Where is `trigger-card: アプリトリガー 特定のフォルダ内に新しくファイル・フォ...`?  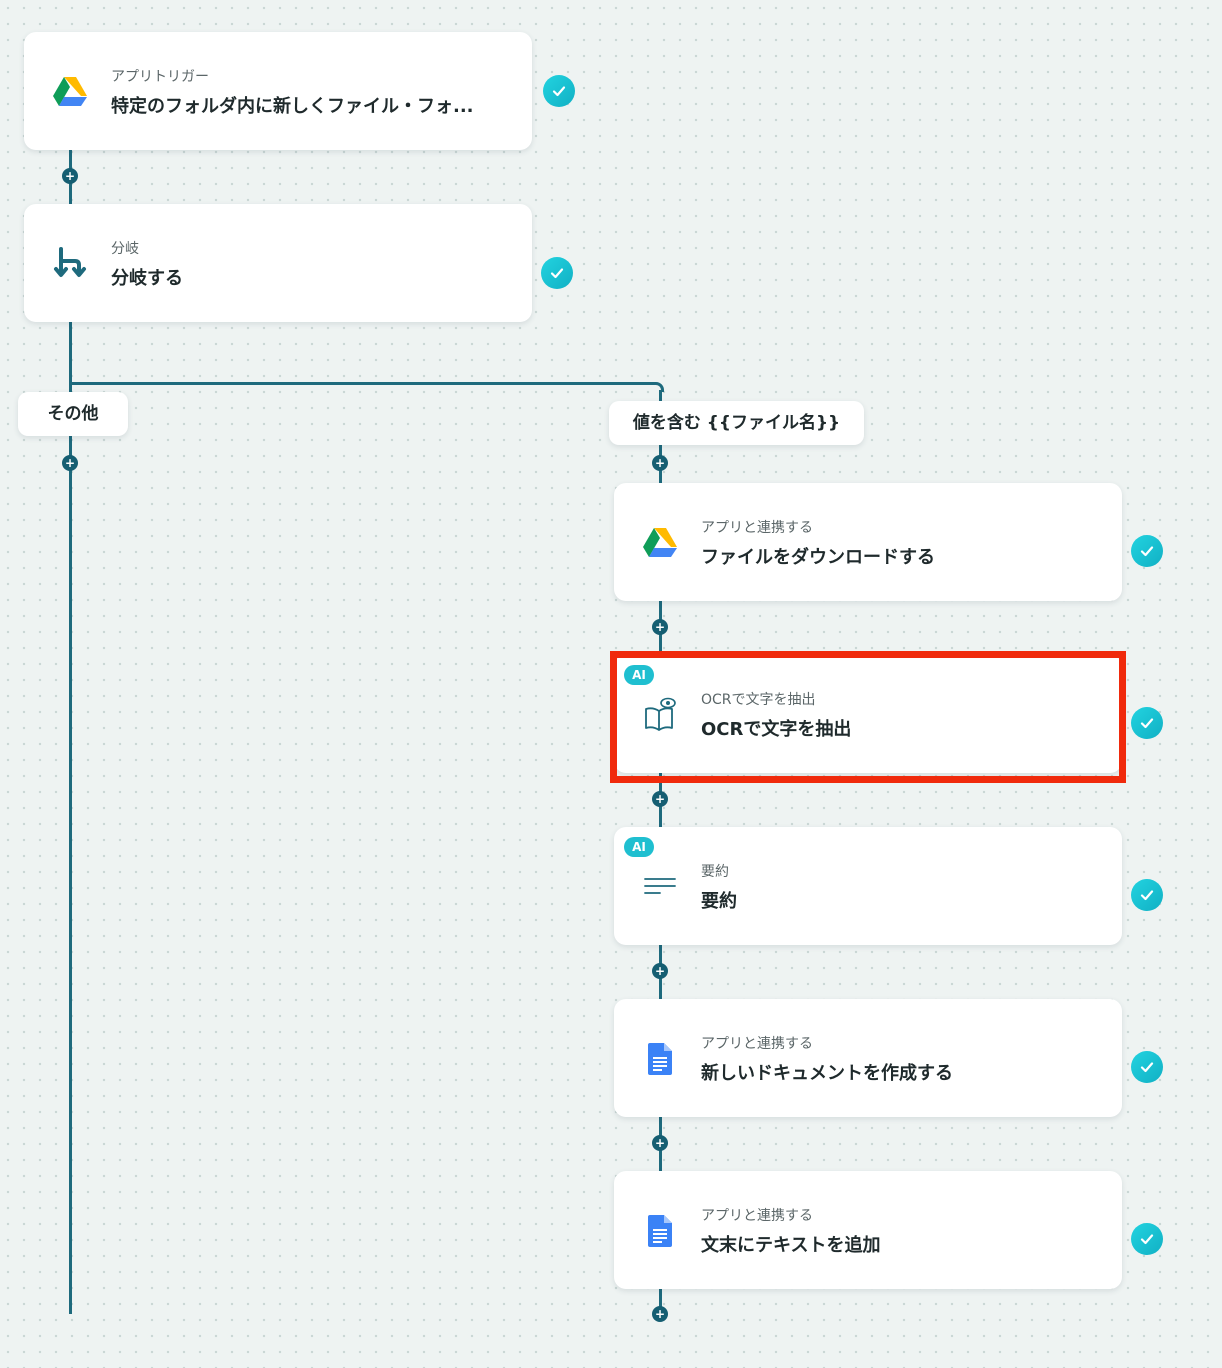
trigger-card: アプリトリガー 特定のフォルダ内に新しくファイル・フォ... is located at coordinates (278, 91).